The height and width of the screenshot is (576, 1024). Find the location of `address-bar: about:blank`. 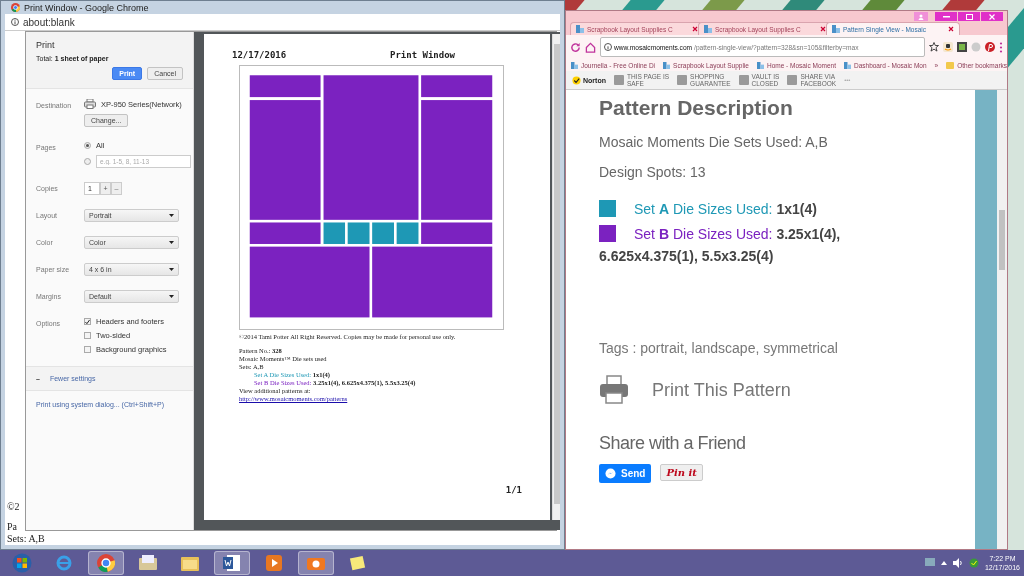

address-bar: about:blank is located at coordinates (49, 22).